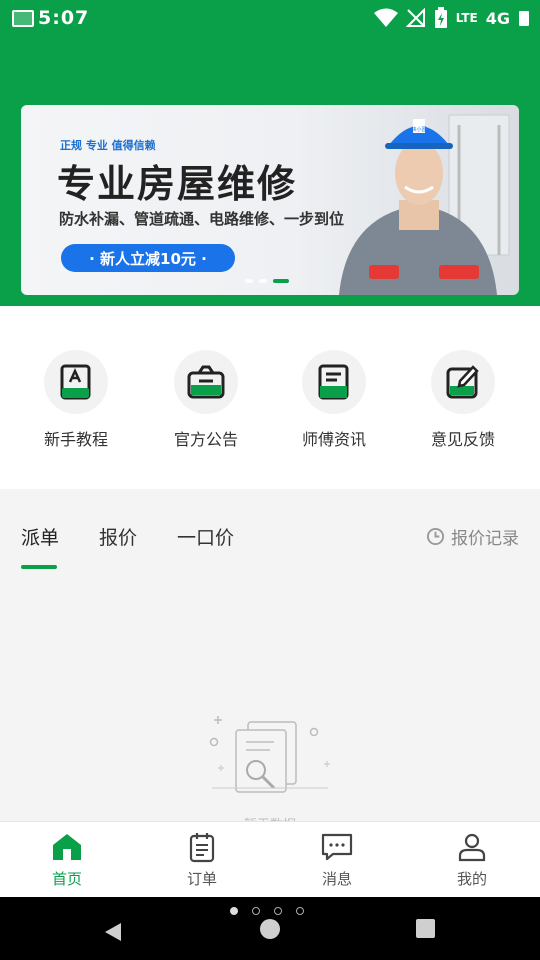 The width and height of the screenshot is (540, 960). Describe the element at coordinates (471, 879) in the screenshot. I see `nav-label: 我的` at that location.